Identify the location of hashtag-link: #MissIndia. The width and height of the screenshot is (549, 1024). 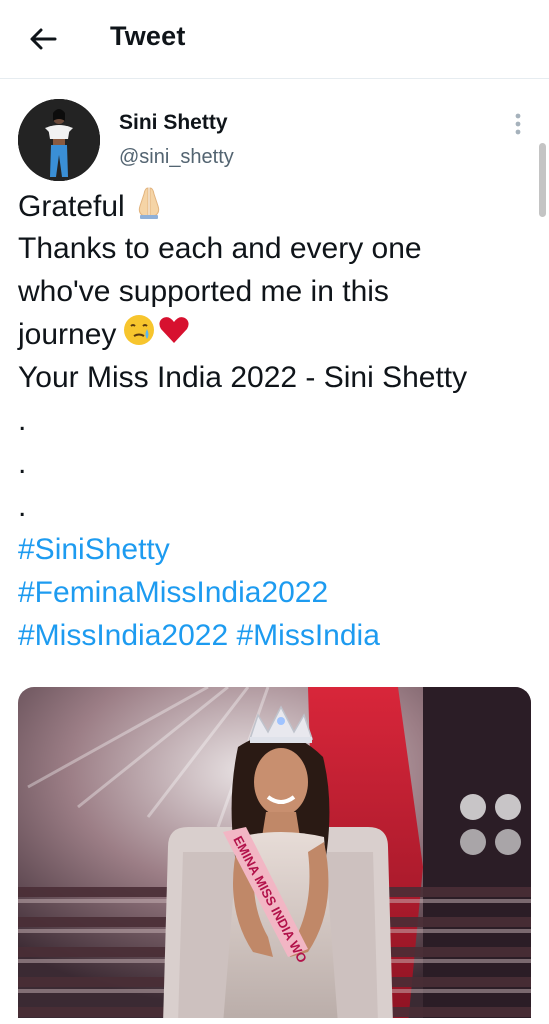
(307, 635).